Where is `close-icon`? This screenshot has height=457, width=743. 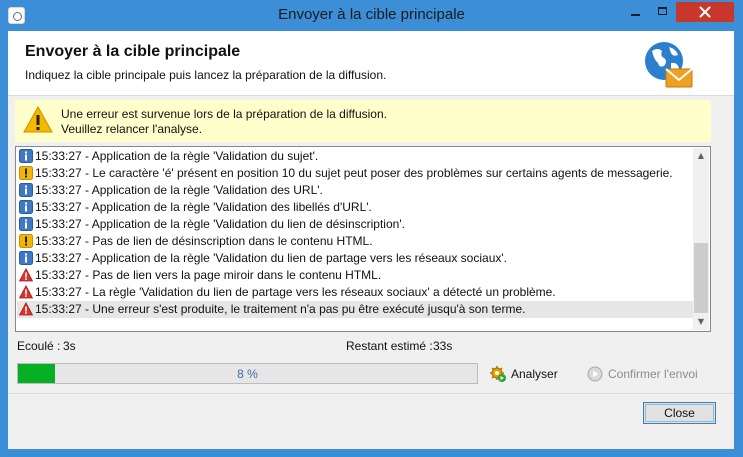
close-icon is located at coordinates (705, 12).